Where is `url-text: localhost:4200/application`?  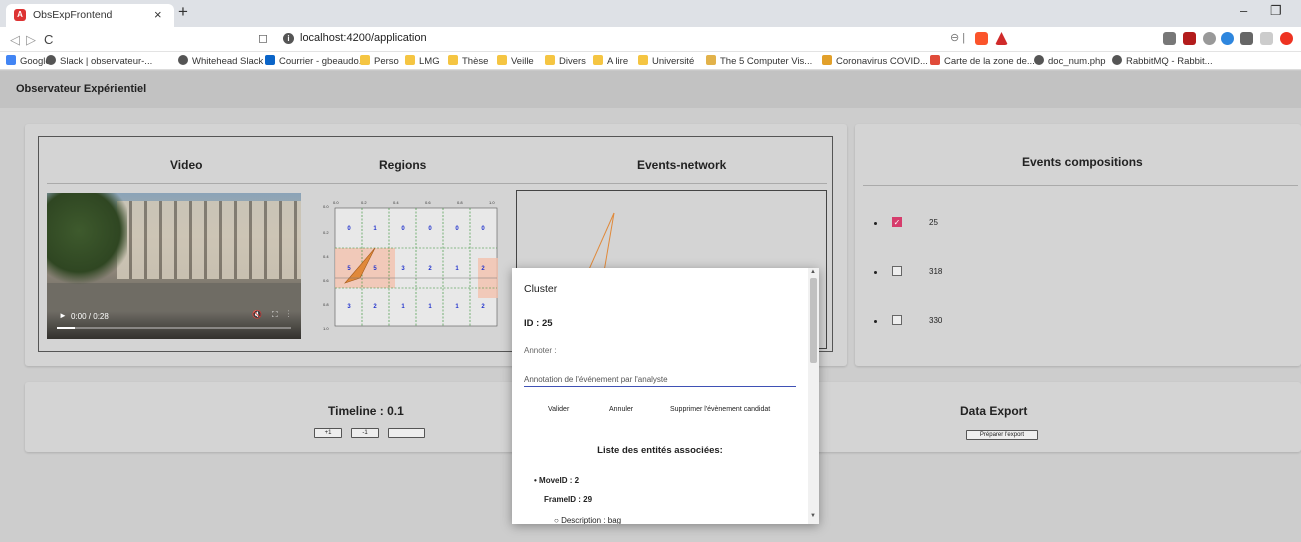 url-text: localhost:4200/application is located at coordinates (363, 38).